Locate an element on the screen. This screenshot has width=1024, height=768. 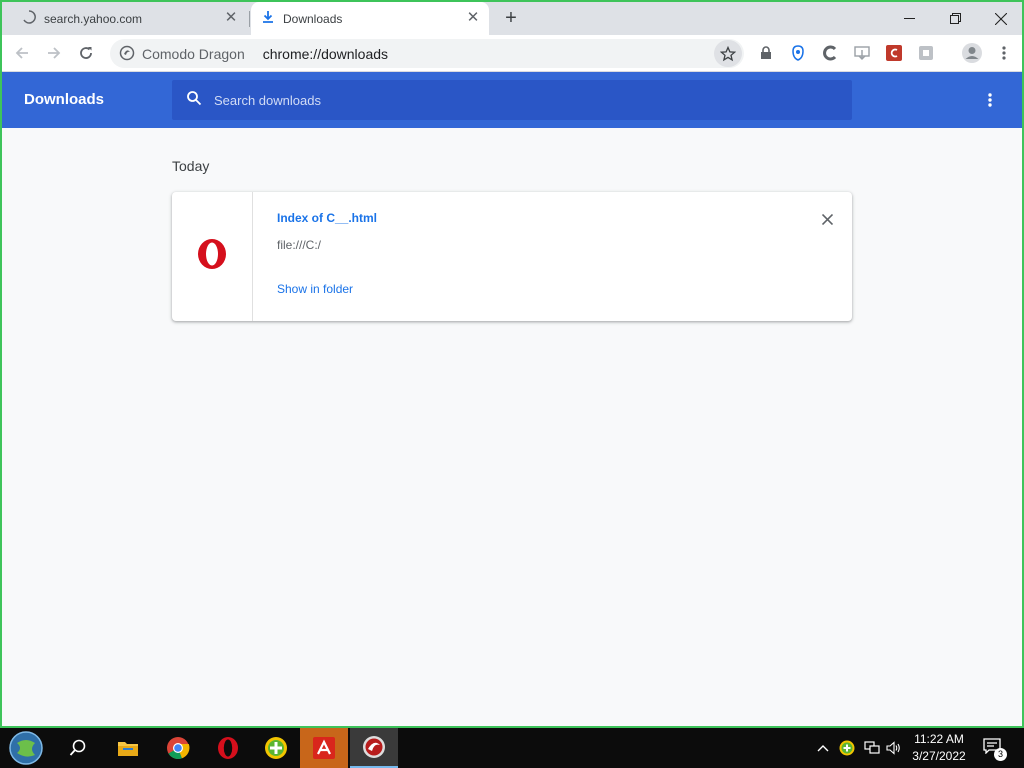
bookmark-star-button is located at coordinates (728, 53).